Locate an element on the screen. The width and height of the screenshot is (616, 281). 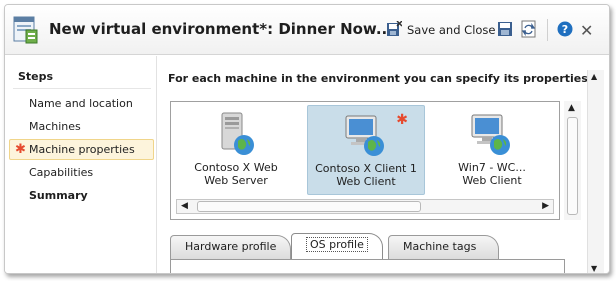
refresh-button is located at coordinates (529, 30).